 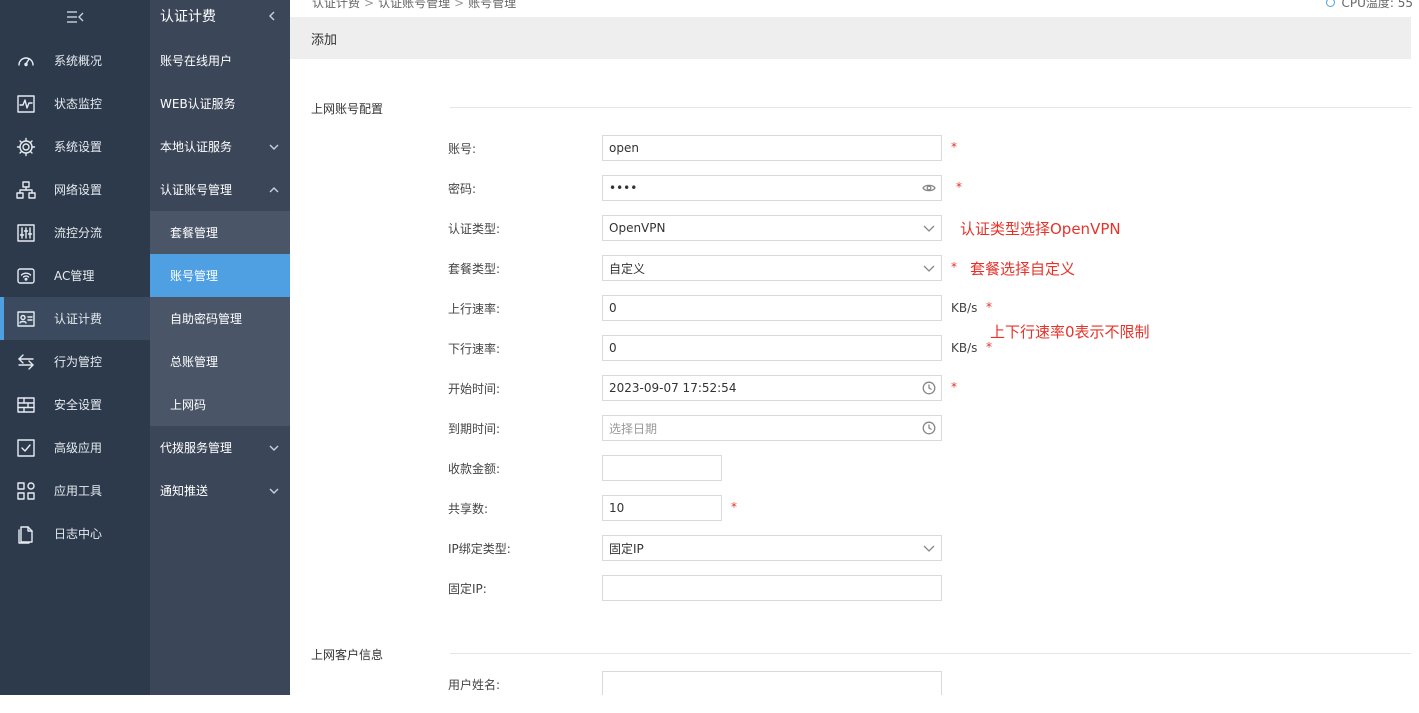 I want to click on breadcrumb-item: 认证账号管理, so click(x=414, y=5).